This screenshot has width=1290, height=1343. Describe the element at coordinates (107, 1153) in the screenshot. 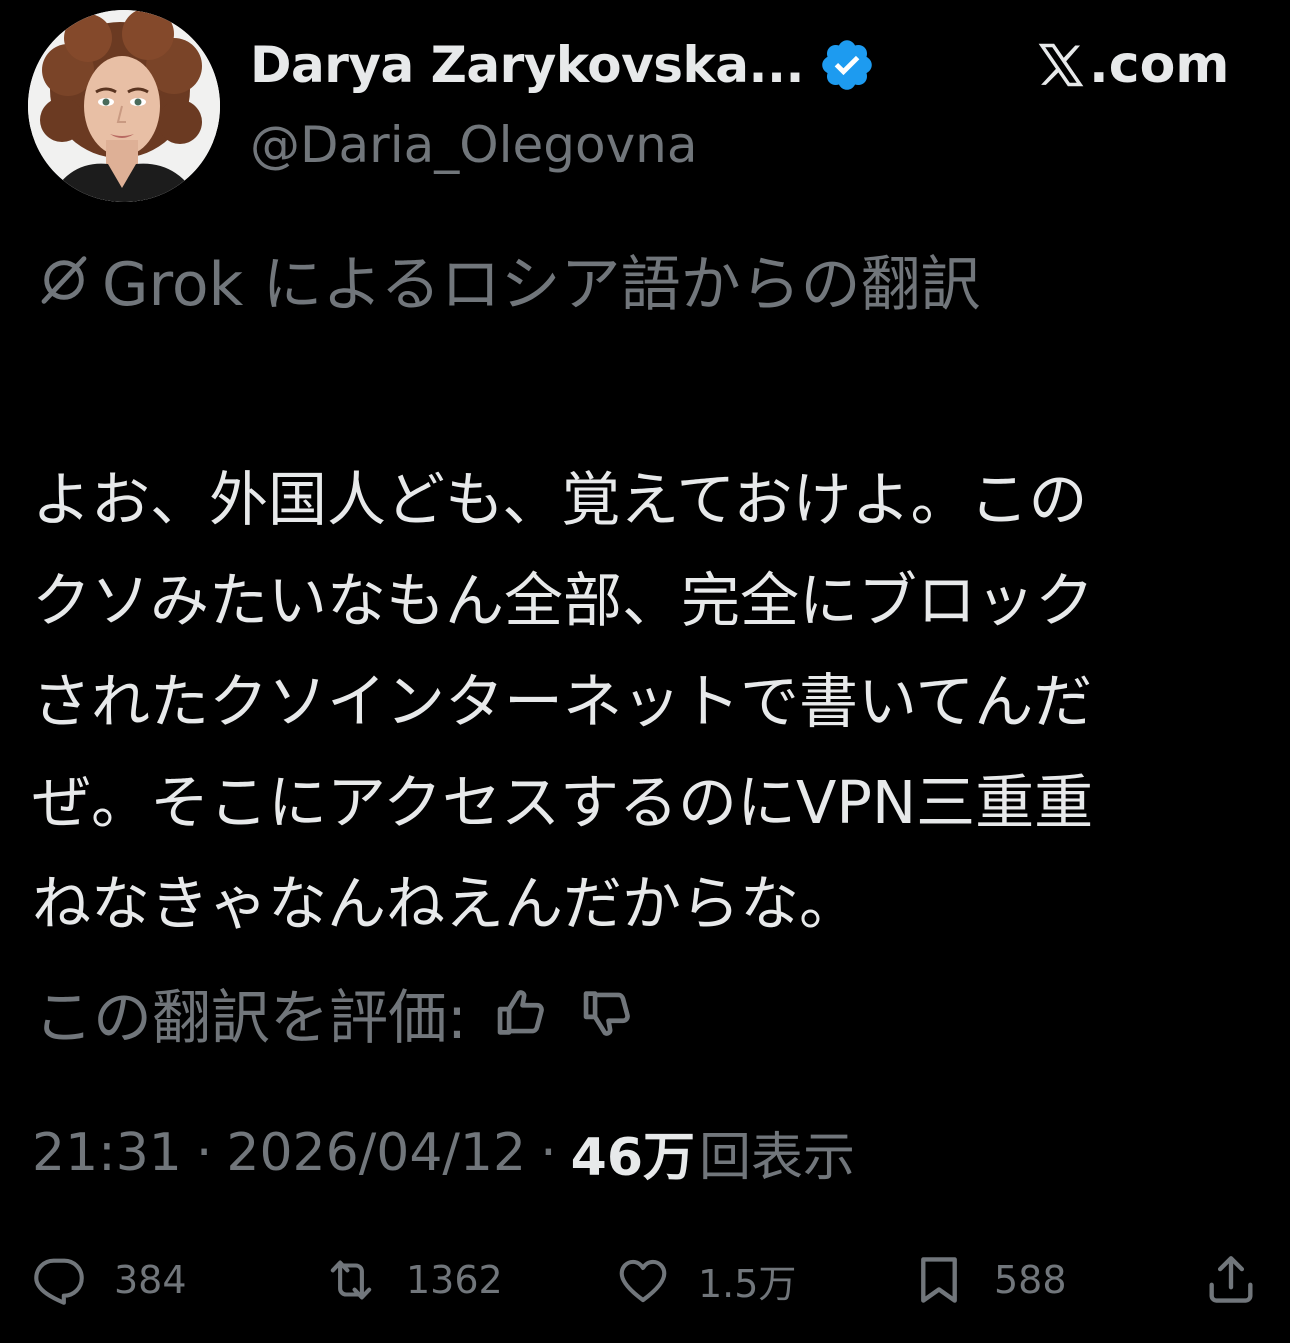

I see `tweet-time: 21:31` at that location.